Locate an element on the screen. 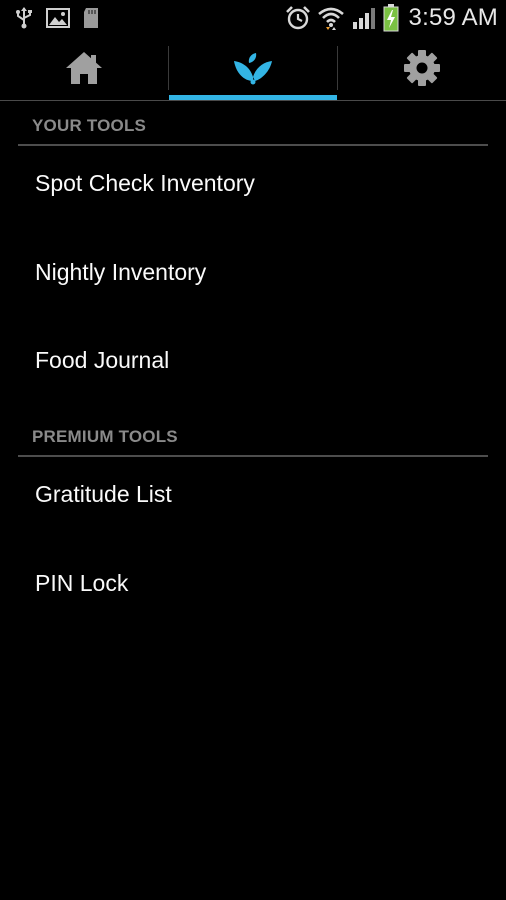 The width and height of the screenshot is (506, 900). section-title: YOUR TOOLS is located at coordinates (89, 125).